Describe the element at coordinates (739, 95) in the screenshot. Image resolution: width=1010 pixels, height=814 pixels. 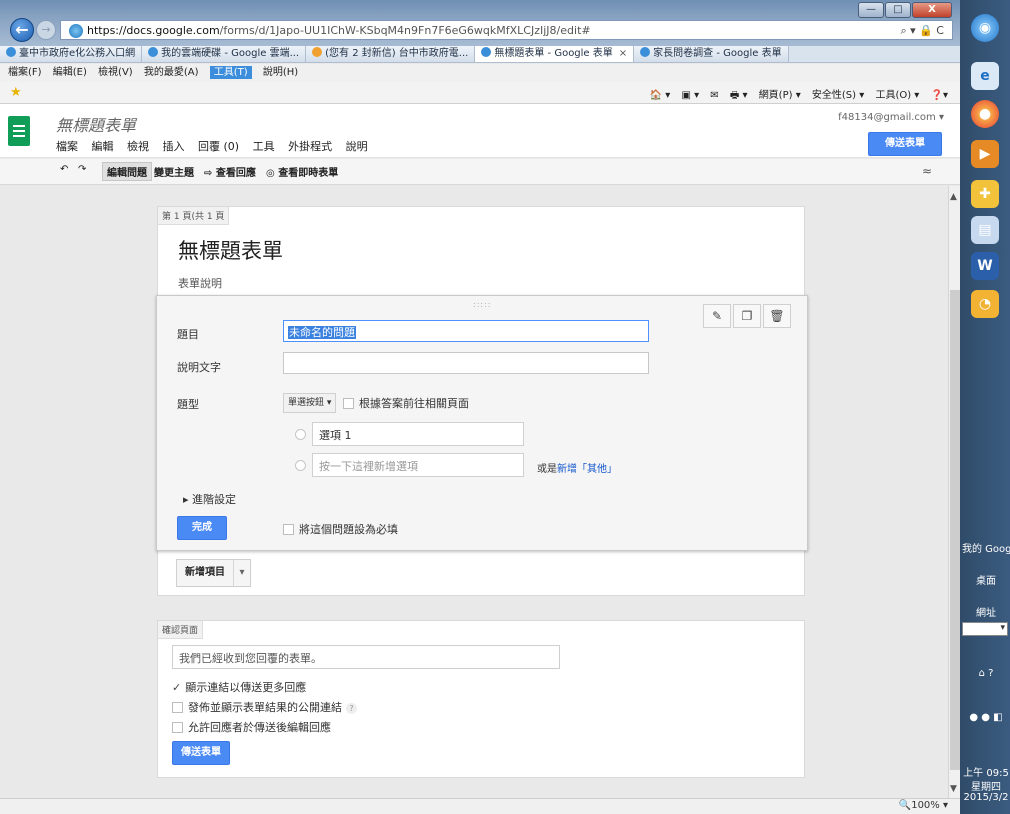
I see `print-button: 🖶 ▾` at that location.